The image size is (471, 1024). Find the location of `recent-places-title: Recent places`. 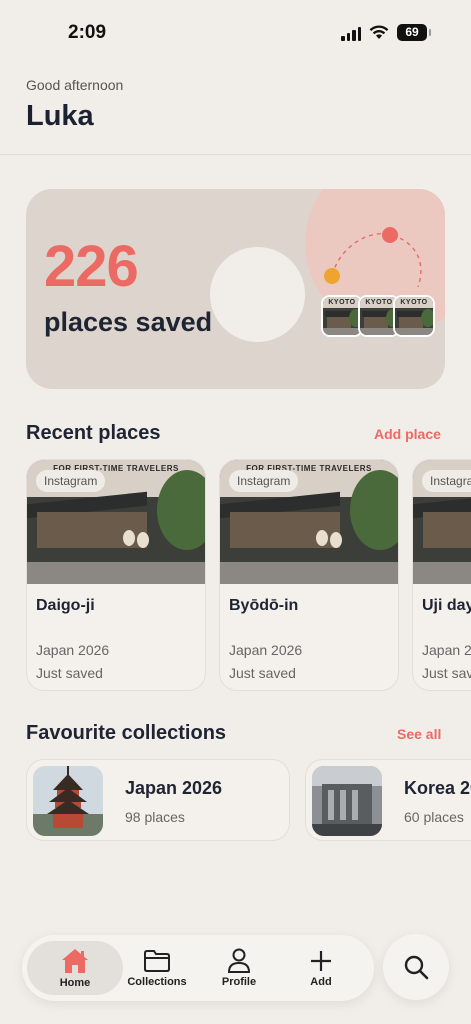

recent-places-title: Recent places is located at coordinates (93, 433).